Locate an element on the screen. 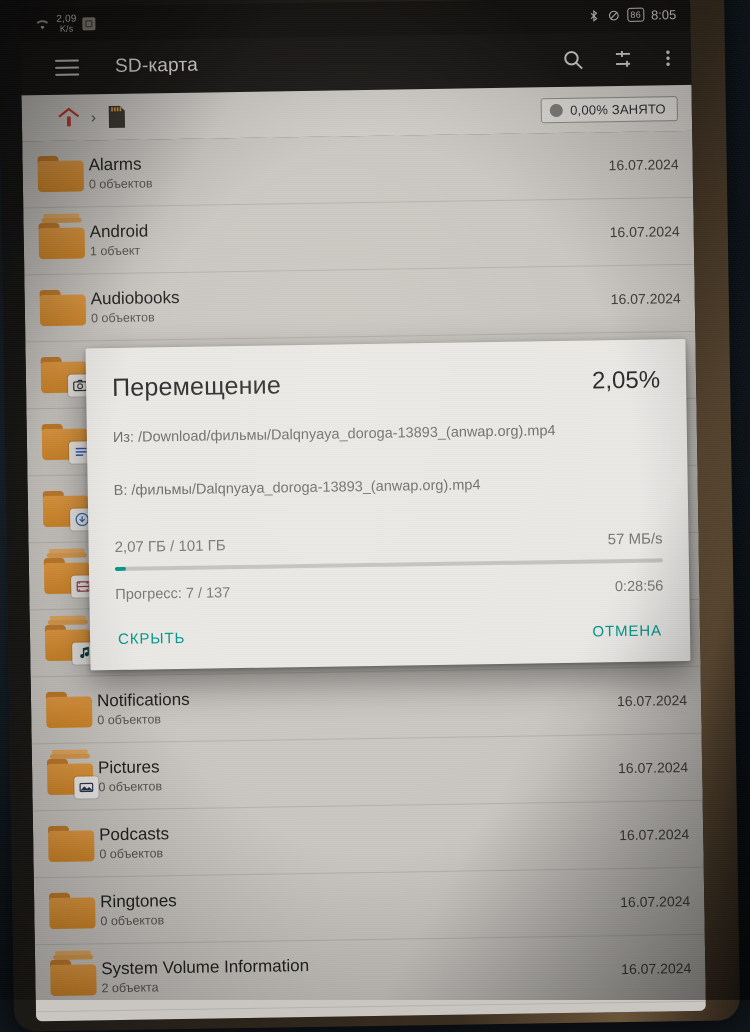 The height and width of the screenshot is (1032, 750). table-row: Notifications 0 объектов 16.07.2024 is located at coordinates (366, 705).